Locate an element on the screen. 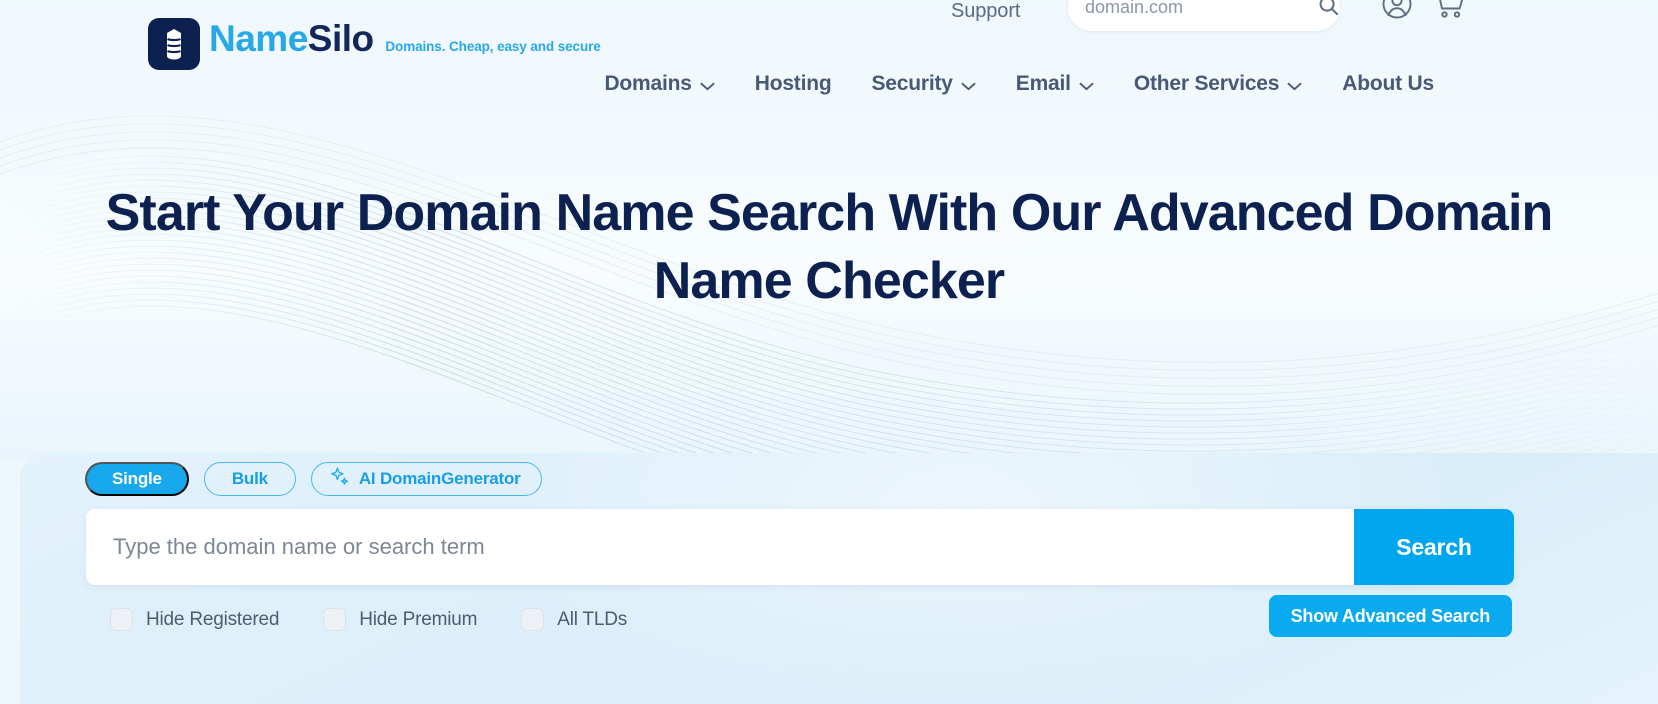 This screenshot has width=1658, height=704. header-search-box is located at coordinates (1204, 15).